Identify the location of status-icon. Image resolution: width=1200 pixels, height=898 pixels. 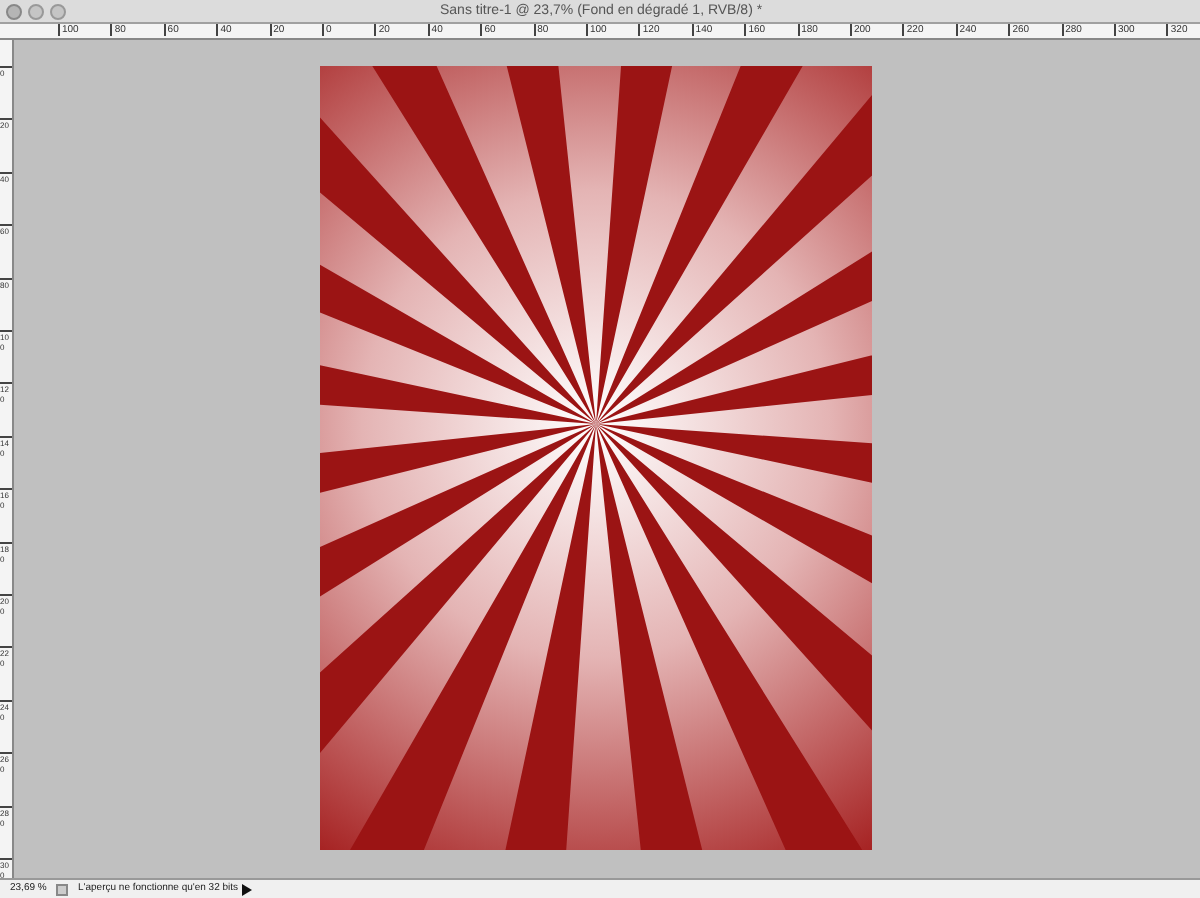
(62, 889).